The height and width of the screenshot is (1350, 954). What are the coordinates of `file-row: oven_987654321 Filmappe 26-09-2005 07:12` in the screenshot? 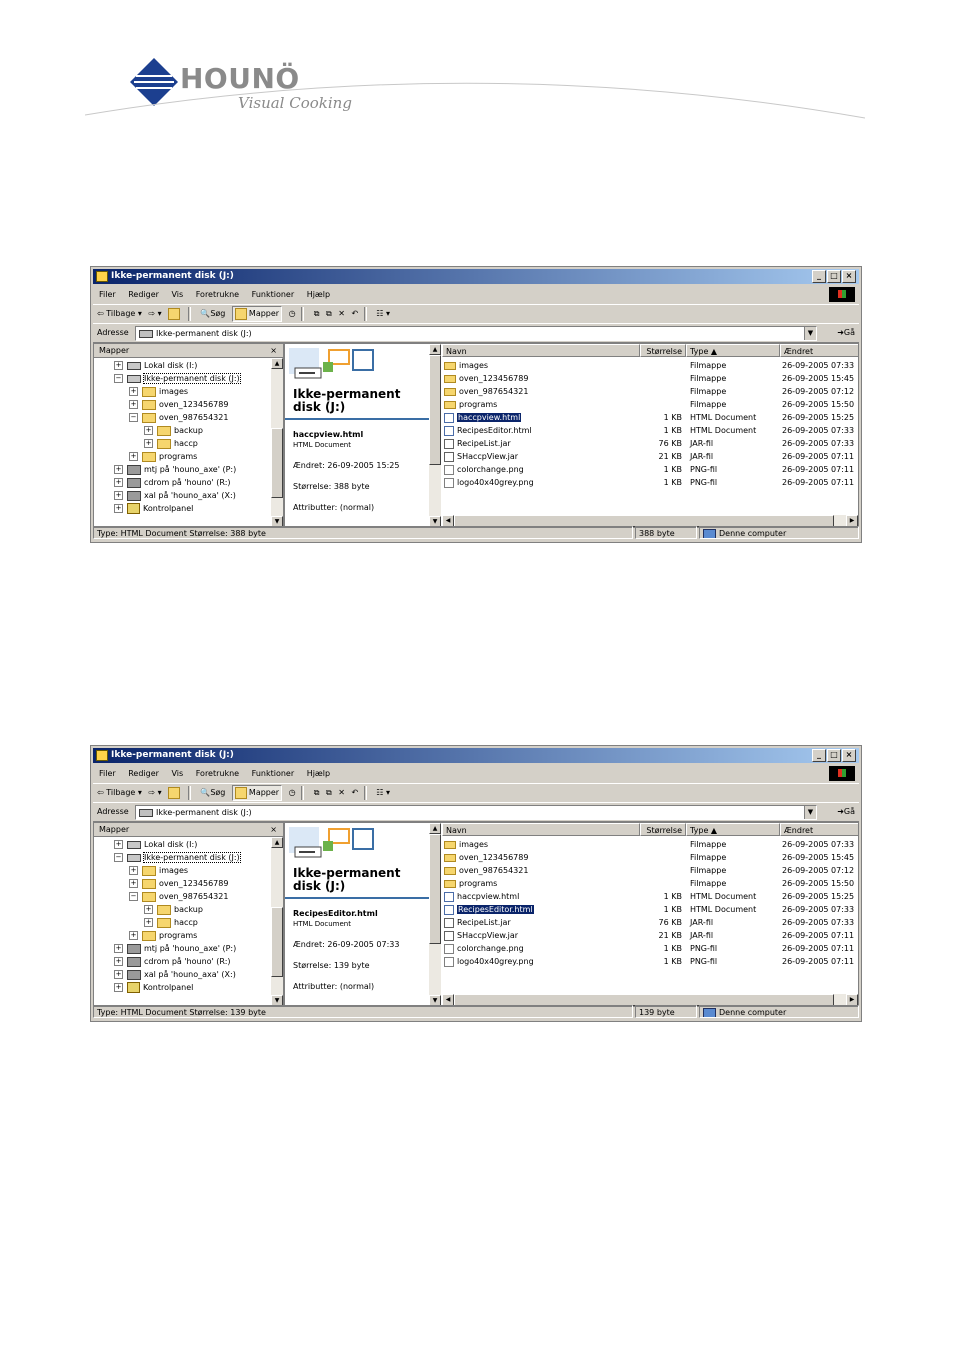 It's located at (650, 870).